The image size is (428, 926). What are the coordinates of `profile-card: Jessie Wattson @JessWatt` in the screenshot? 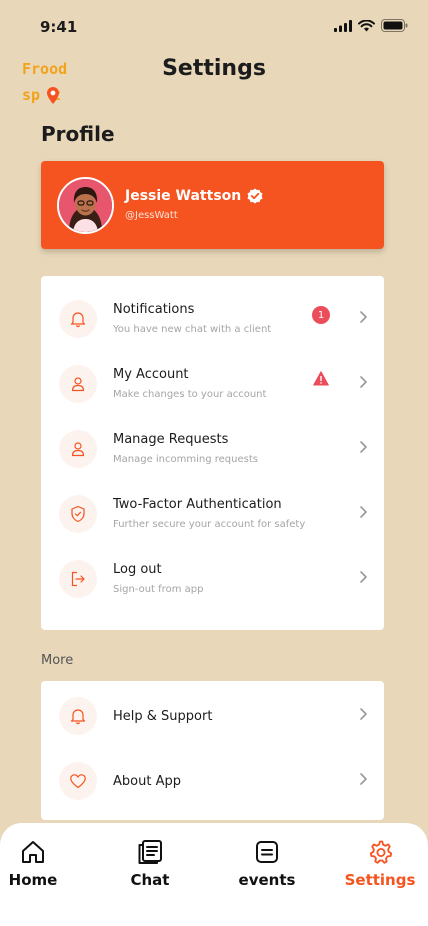 It's located at (212, 205).